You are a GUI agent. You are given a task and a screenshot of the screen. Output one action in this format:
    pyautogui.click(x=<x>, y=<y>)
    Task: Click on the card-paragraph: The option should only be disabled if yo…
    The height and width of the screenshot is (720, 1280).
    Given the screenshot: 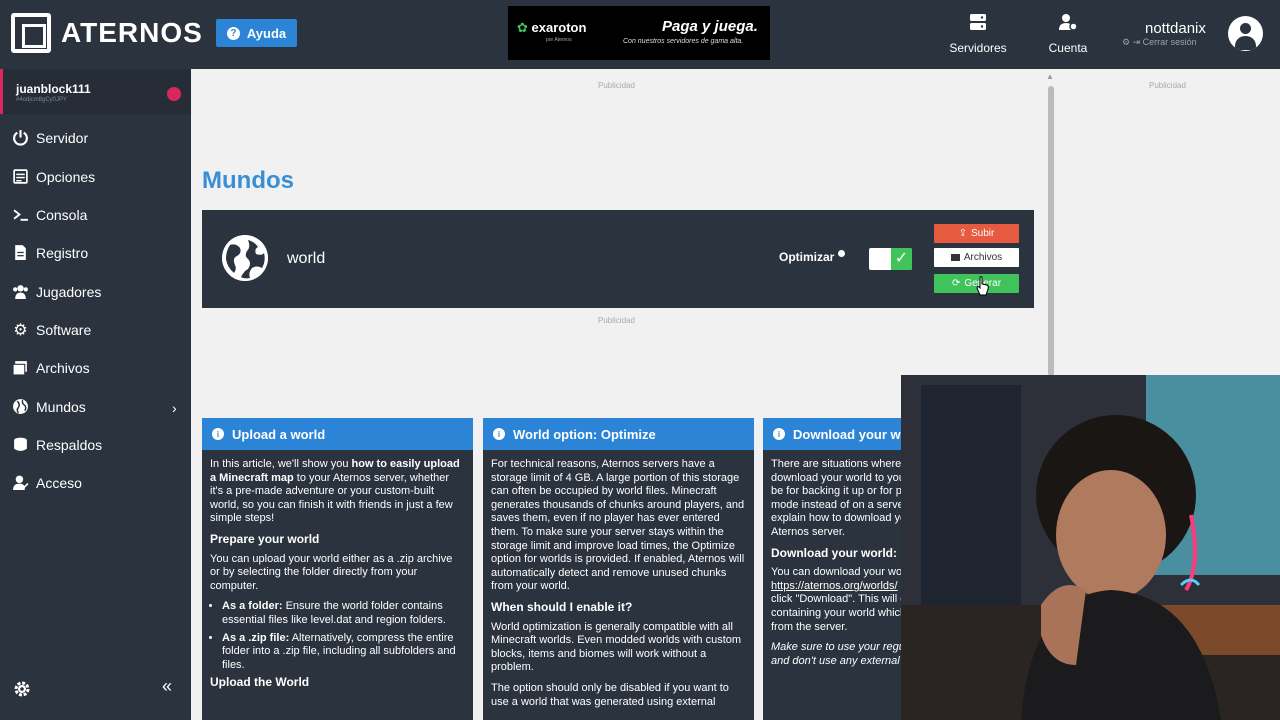 What is the action you would take?
    pyautogui.click(x=610, y=694)
    